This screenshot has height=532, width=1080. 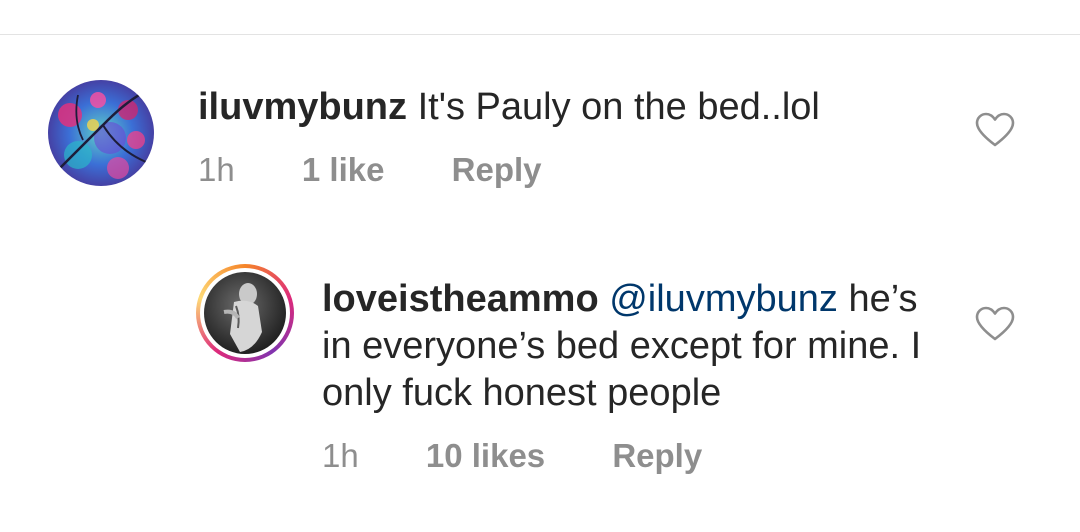 What do you see at coordinates (618, 107) in the screenshot?
I see `comment-text: It's Pauly on the bed..lol` at bounding box center [618, 107].